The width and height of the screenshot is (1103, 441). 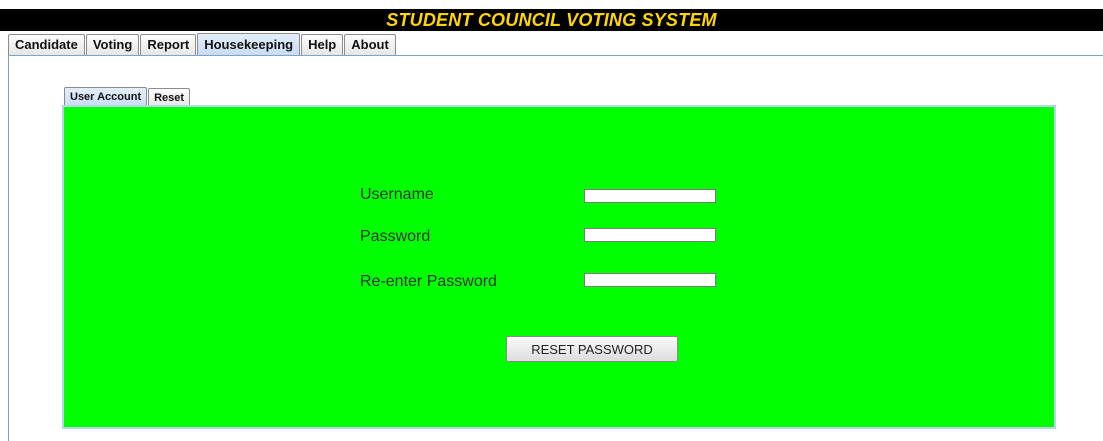 I want to click on app-title-bar: STUDENT COUNCIL VOTING SYSTEM, so click(x=551, y=20).